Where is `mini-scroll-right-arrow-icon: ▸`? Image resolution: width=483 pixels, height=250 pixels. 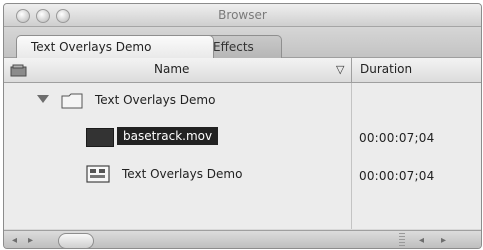
mini-scroll-right-arrow-icon: ▸ is located at coordinates (443, 240).